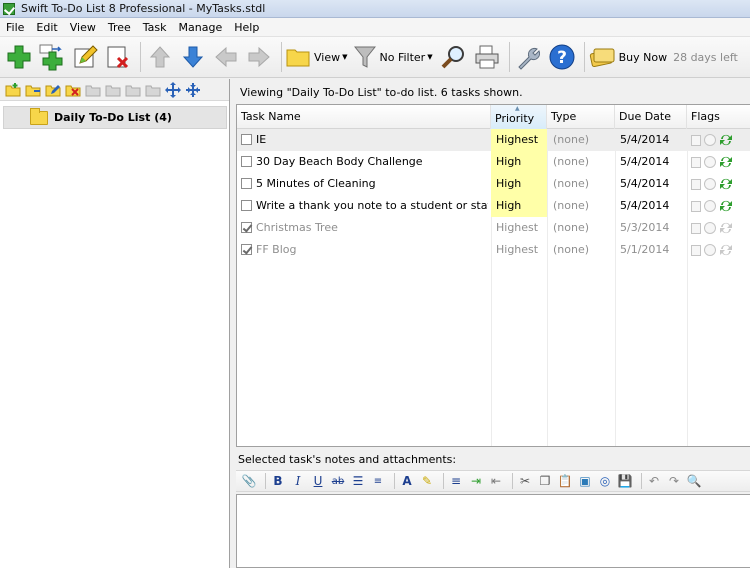 Image resolution: width=750 pixels, height=568 pixels. I want to click on task-name: IE, so click(261, 139).